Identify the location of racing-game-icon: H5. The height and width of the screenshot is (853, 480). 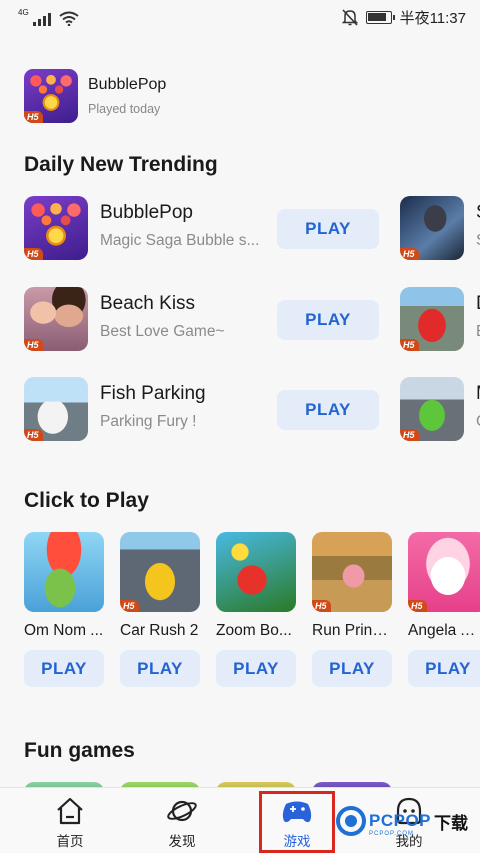
(432, 319).